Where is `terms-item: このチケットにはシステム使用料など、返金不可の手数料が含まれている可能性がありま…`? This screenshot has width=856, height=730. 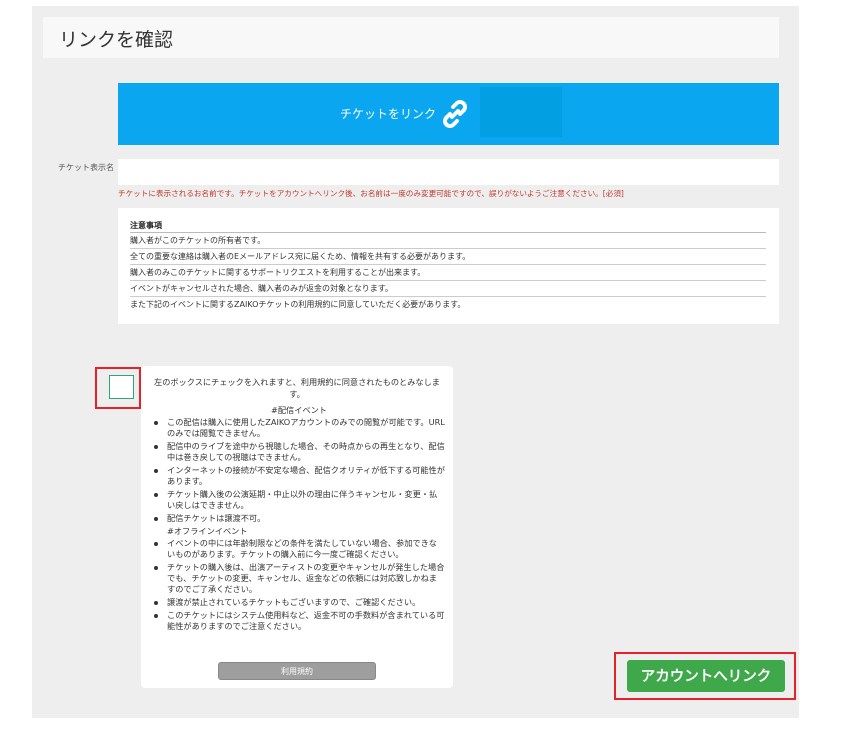
terms-item: このチケットにはシステム使用料など、返金不可の手数料が含まれている可能性がありま… is located at coordinates (297, 621).